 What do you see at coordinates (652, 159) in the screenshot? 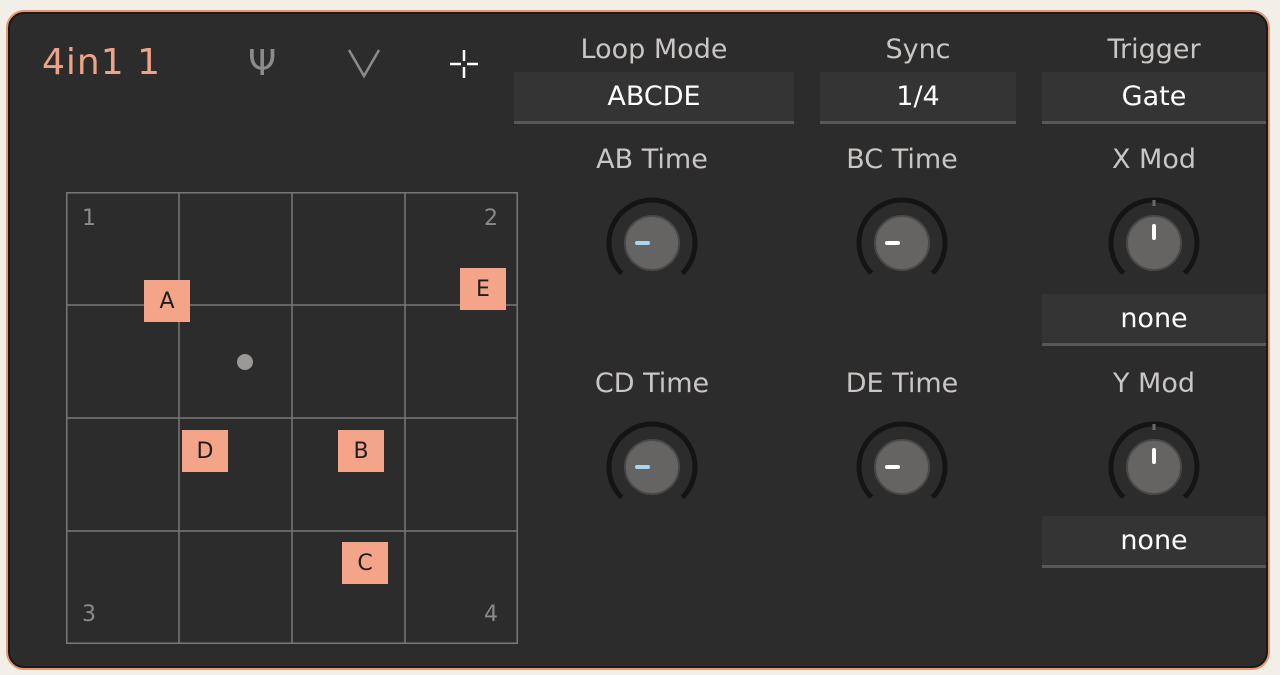
I see `ab-time-label: AB Time` at bounding box center [652, 159].